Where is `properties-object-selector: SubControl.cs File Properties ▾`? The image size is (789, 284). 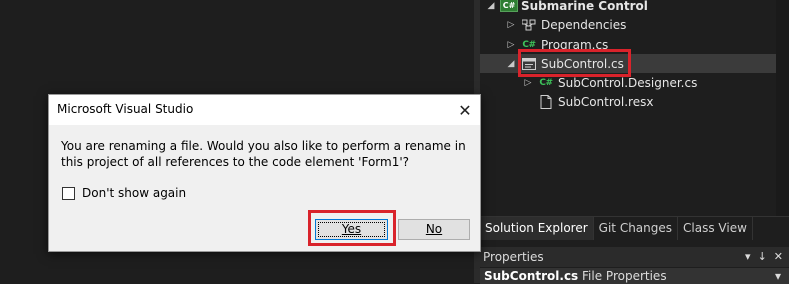 properties-object-selector: SubControl.cs File Properties ▾ is located at coordinates (634, 276).